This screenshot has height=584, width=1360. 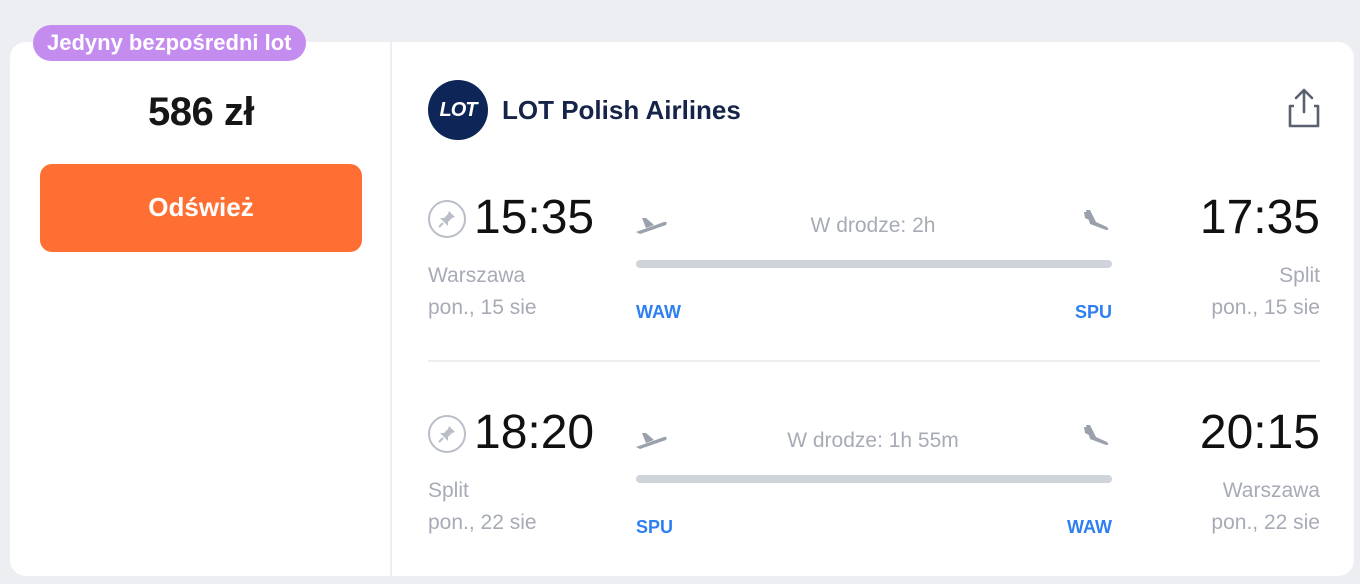 I want to click on departure-date: pon., 22 sie, so click(x=482, y=522).